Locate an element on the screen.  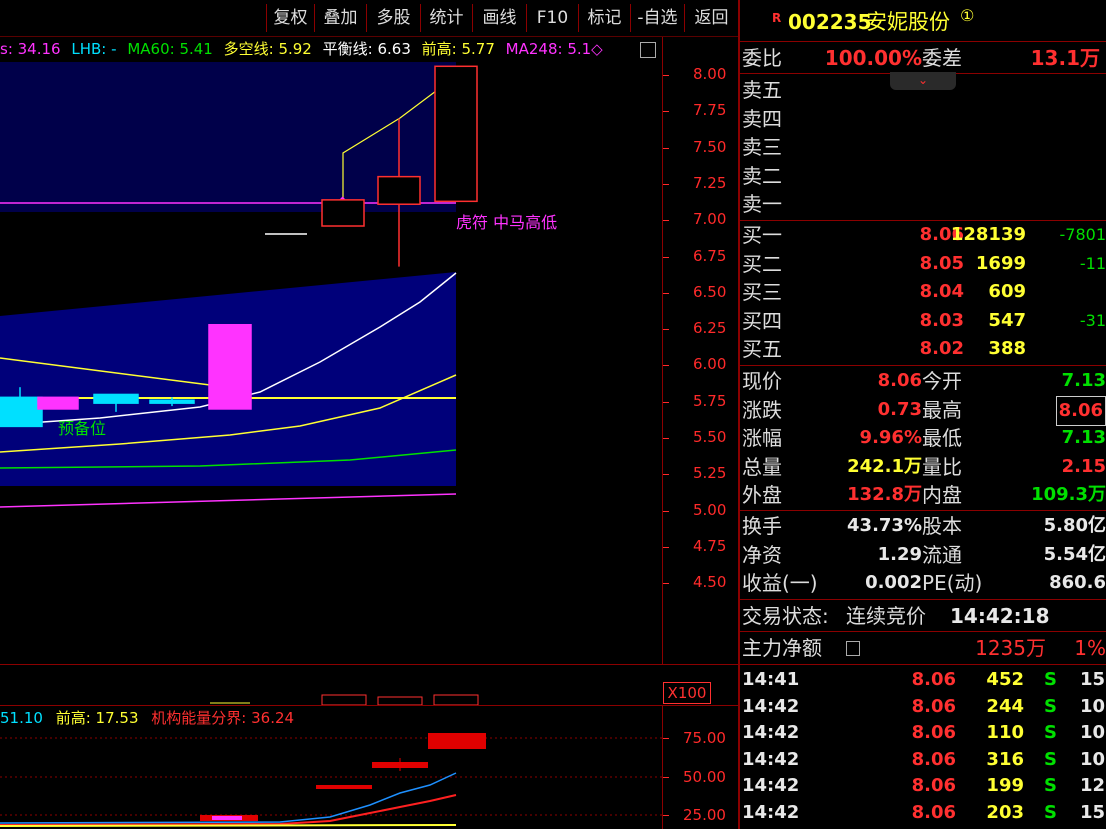
stat-value: 242.1万 is located at coordinates (884, 466).